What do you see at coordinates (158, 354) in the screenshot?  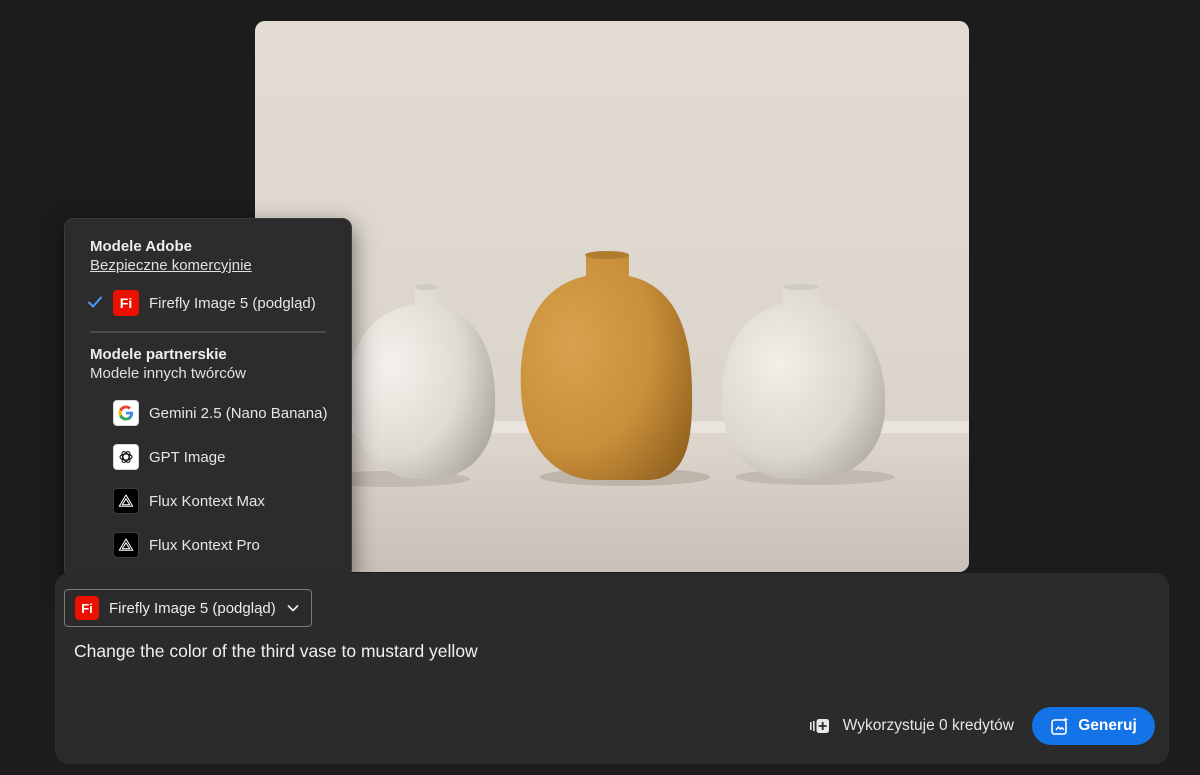 I see `partner-models-heading: Modele partnerskie` at bounding box center [158, 354].